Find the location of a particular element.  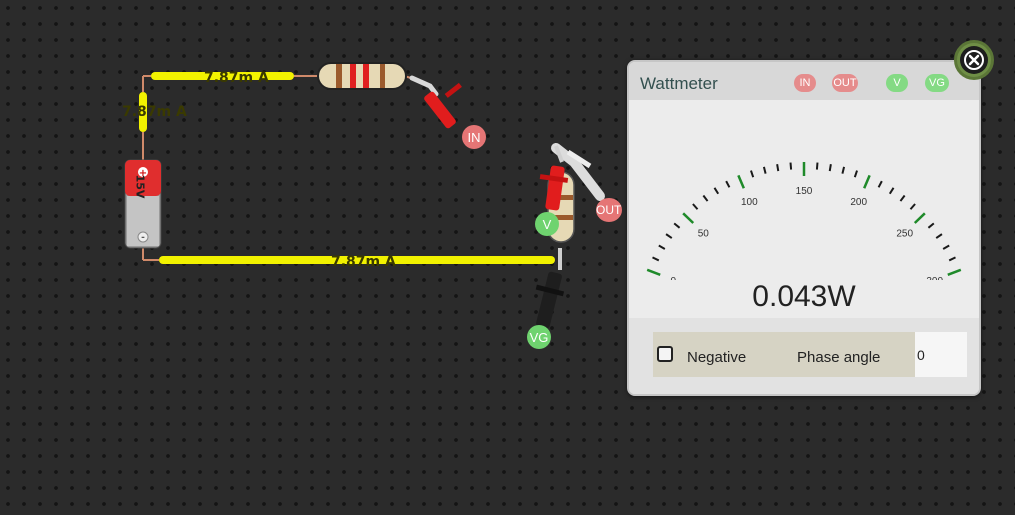

terminal-v: V is located at coordinates (897, 83).